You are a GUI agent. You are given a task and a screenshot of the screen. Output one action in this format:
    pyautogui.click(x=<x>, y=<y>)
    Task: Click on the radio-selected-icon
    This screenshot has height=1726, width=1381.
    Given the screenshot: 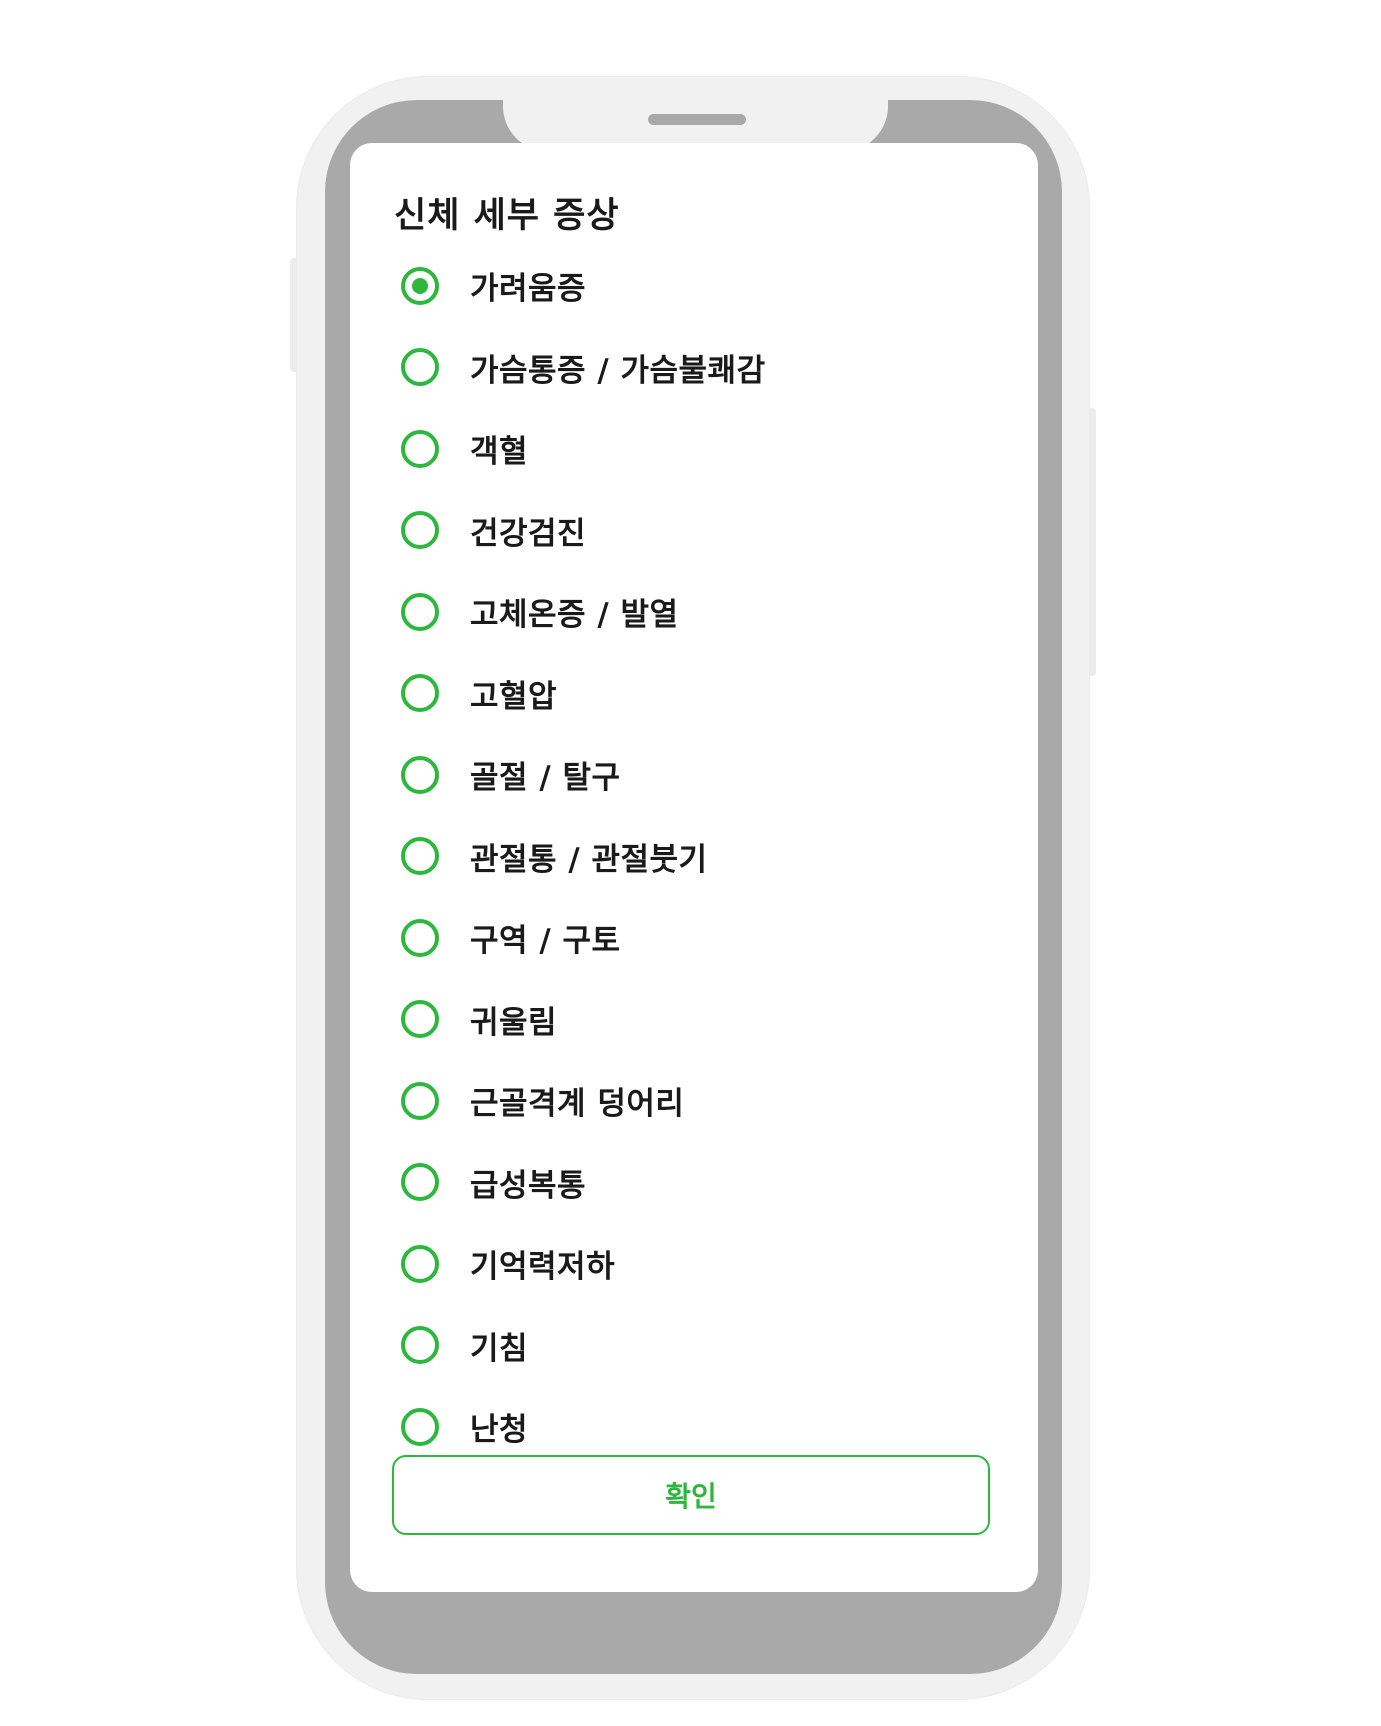 What is the action you would take?
    pyautogui.click(x=420, y=285)
    